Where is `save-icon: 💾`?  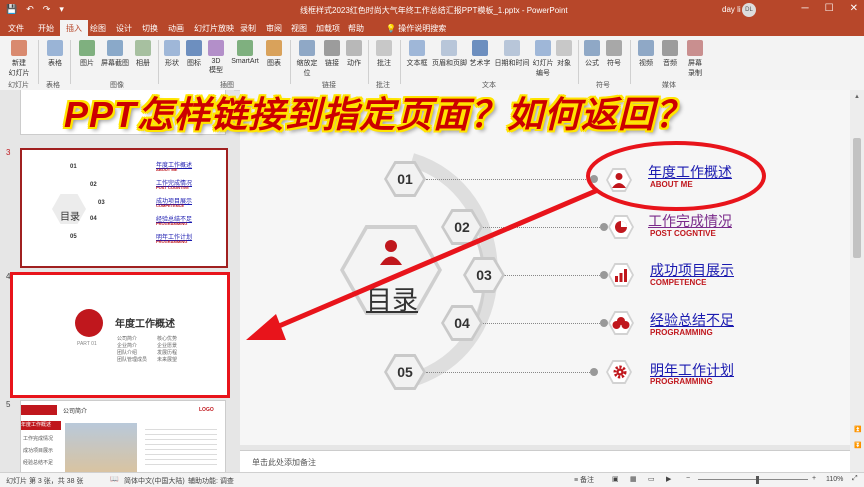 save-icon: 💾 is located at coordinates (11, 9).